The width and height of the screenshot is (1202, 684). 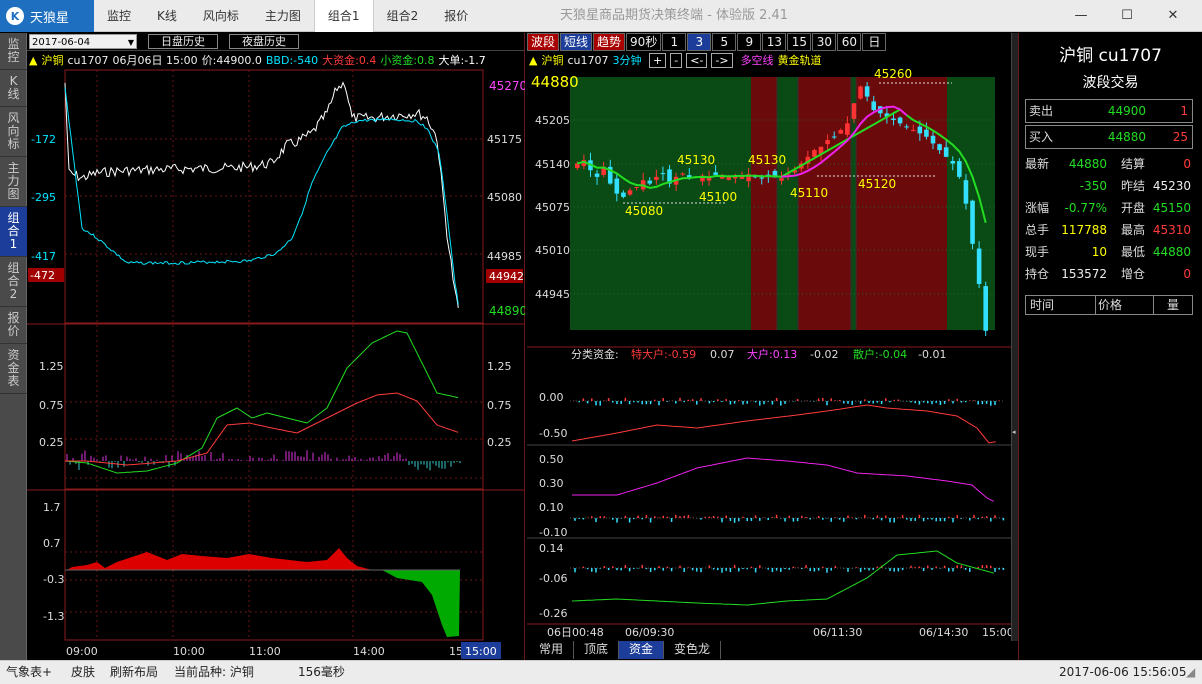 What do you see at coordinates (1109, 111) in the screenshot?
I see `sell-row: 卖出 44900 1` at bounding box center [1109, 111].